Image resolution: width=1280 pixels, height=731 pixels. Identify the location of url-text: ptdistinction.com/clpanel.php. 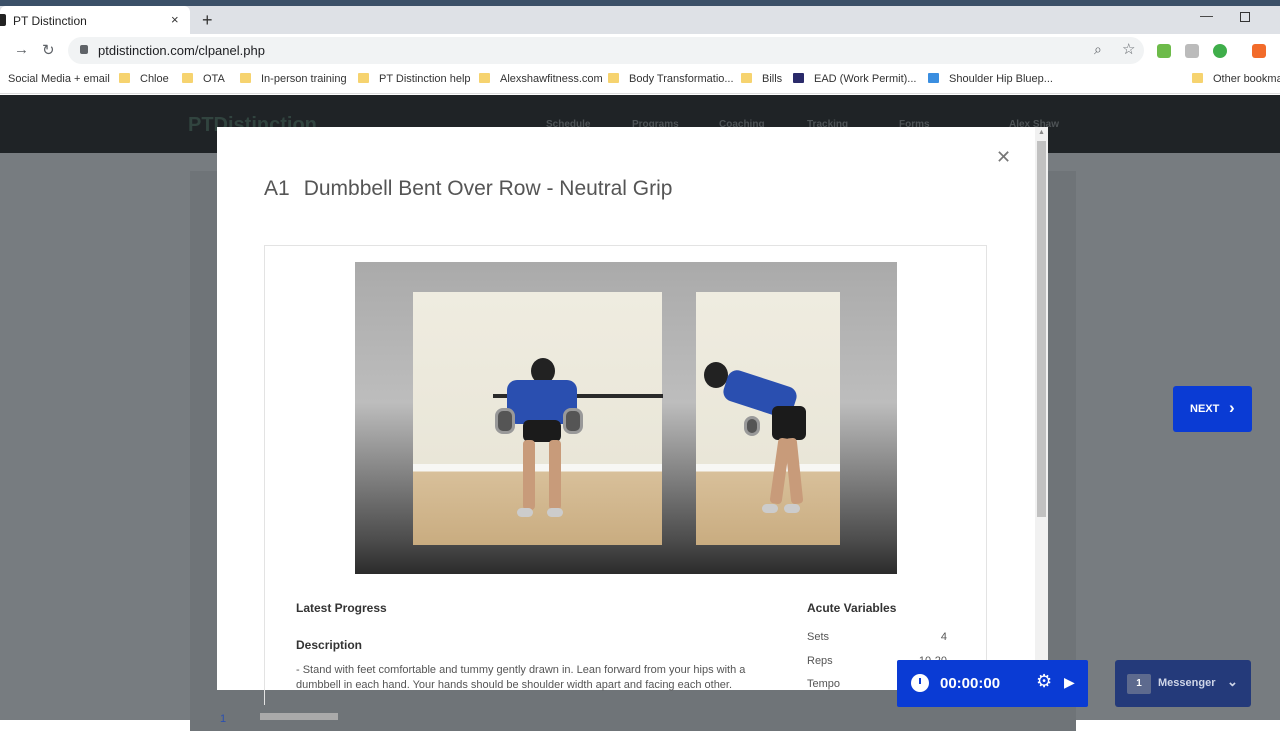
(181, 50).